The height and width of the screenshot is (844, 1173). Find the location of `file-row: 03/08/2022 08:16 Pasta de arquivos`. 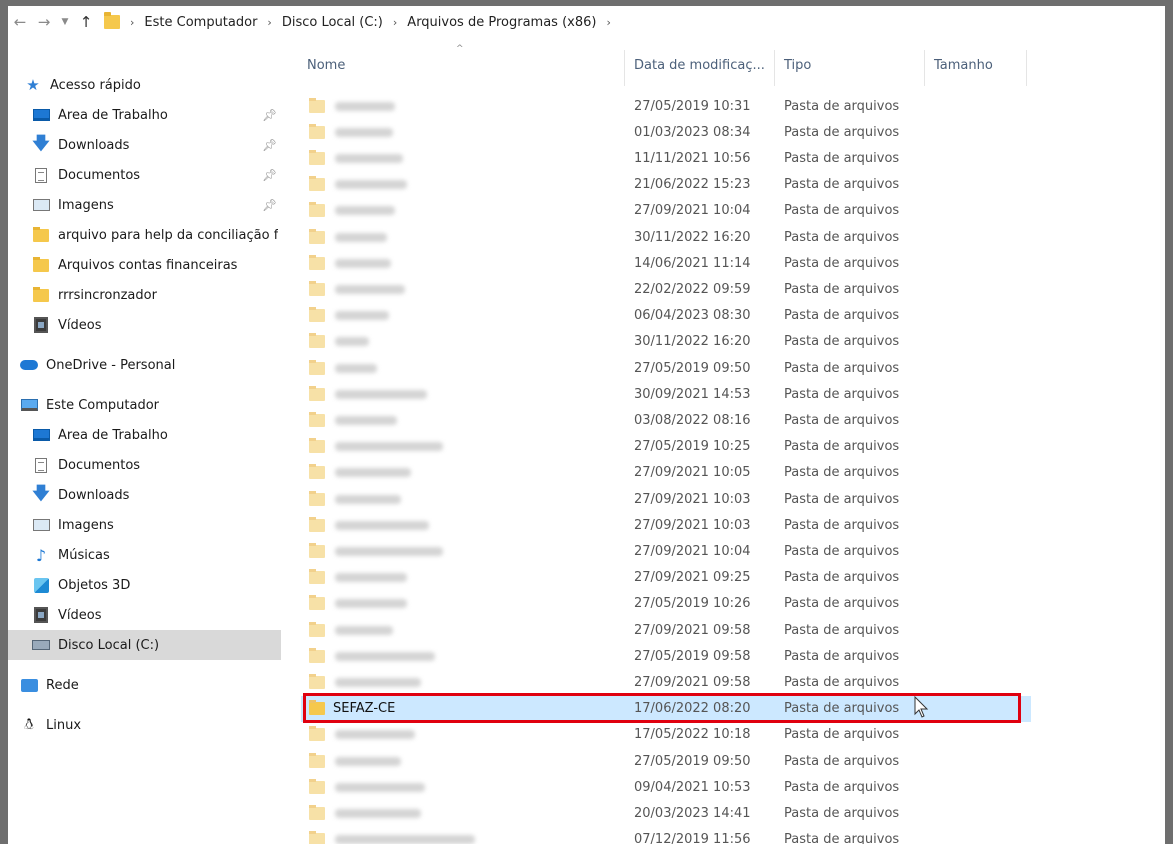

file-row: 03/08/2022 08:16 Pasta de arquivos is located at coordinates (666, 420).